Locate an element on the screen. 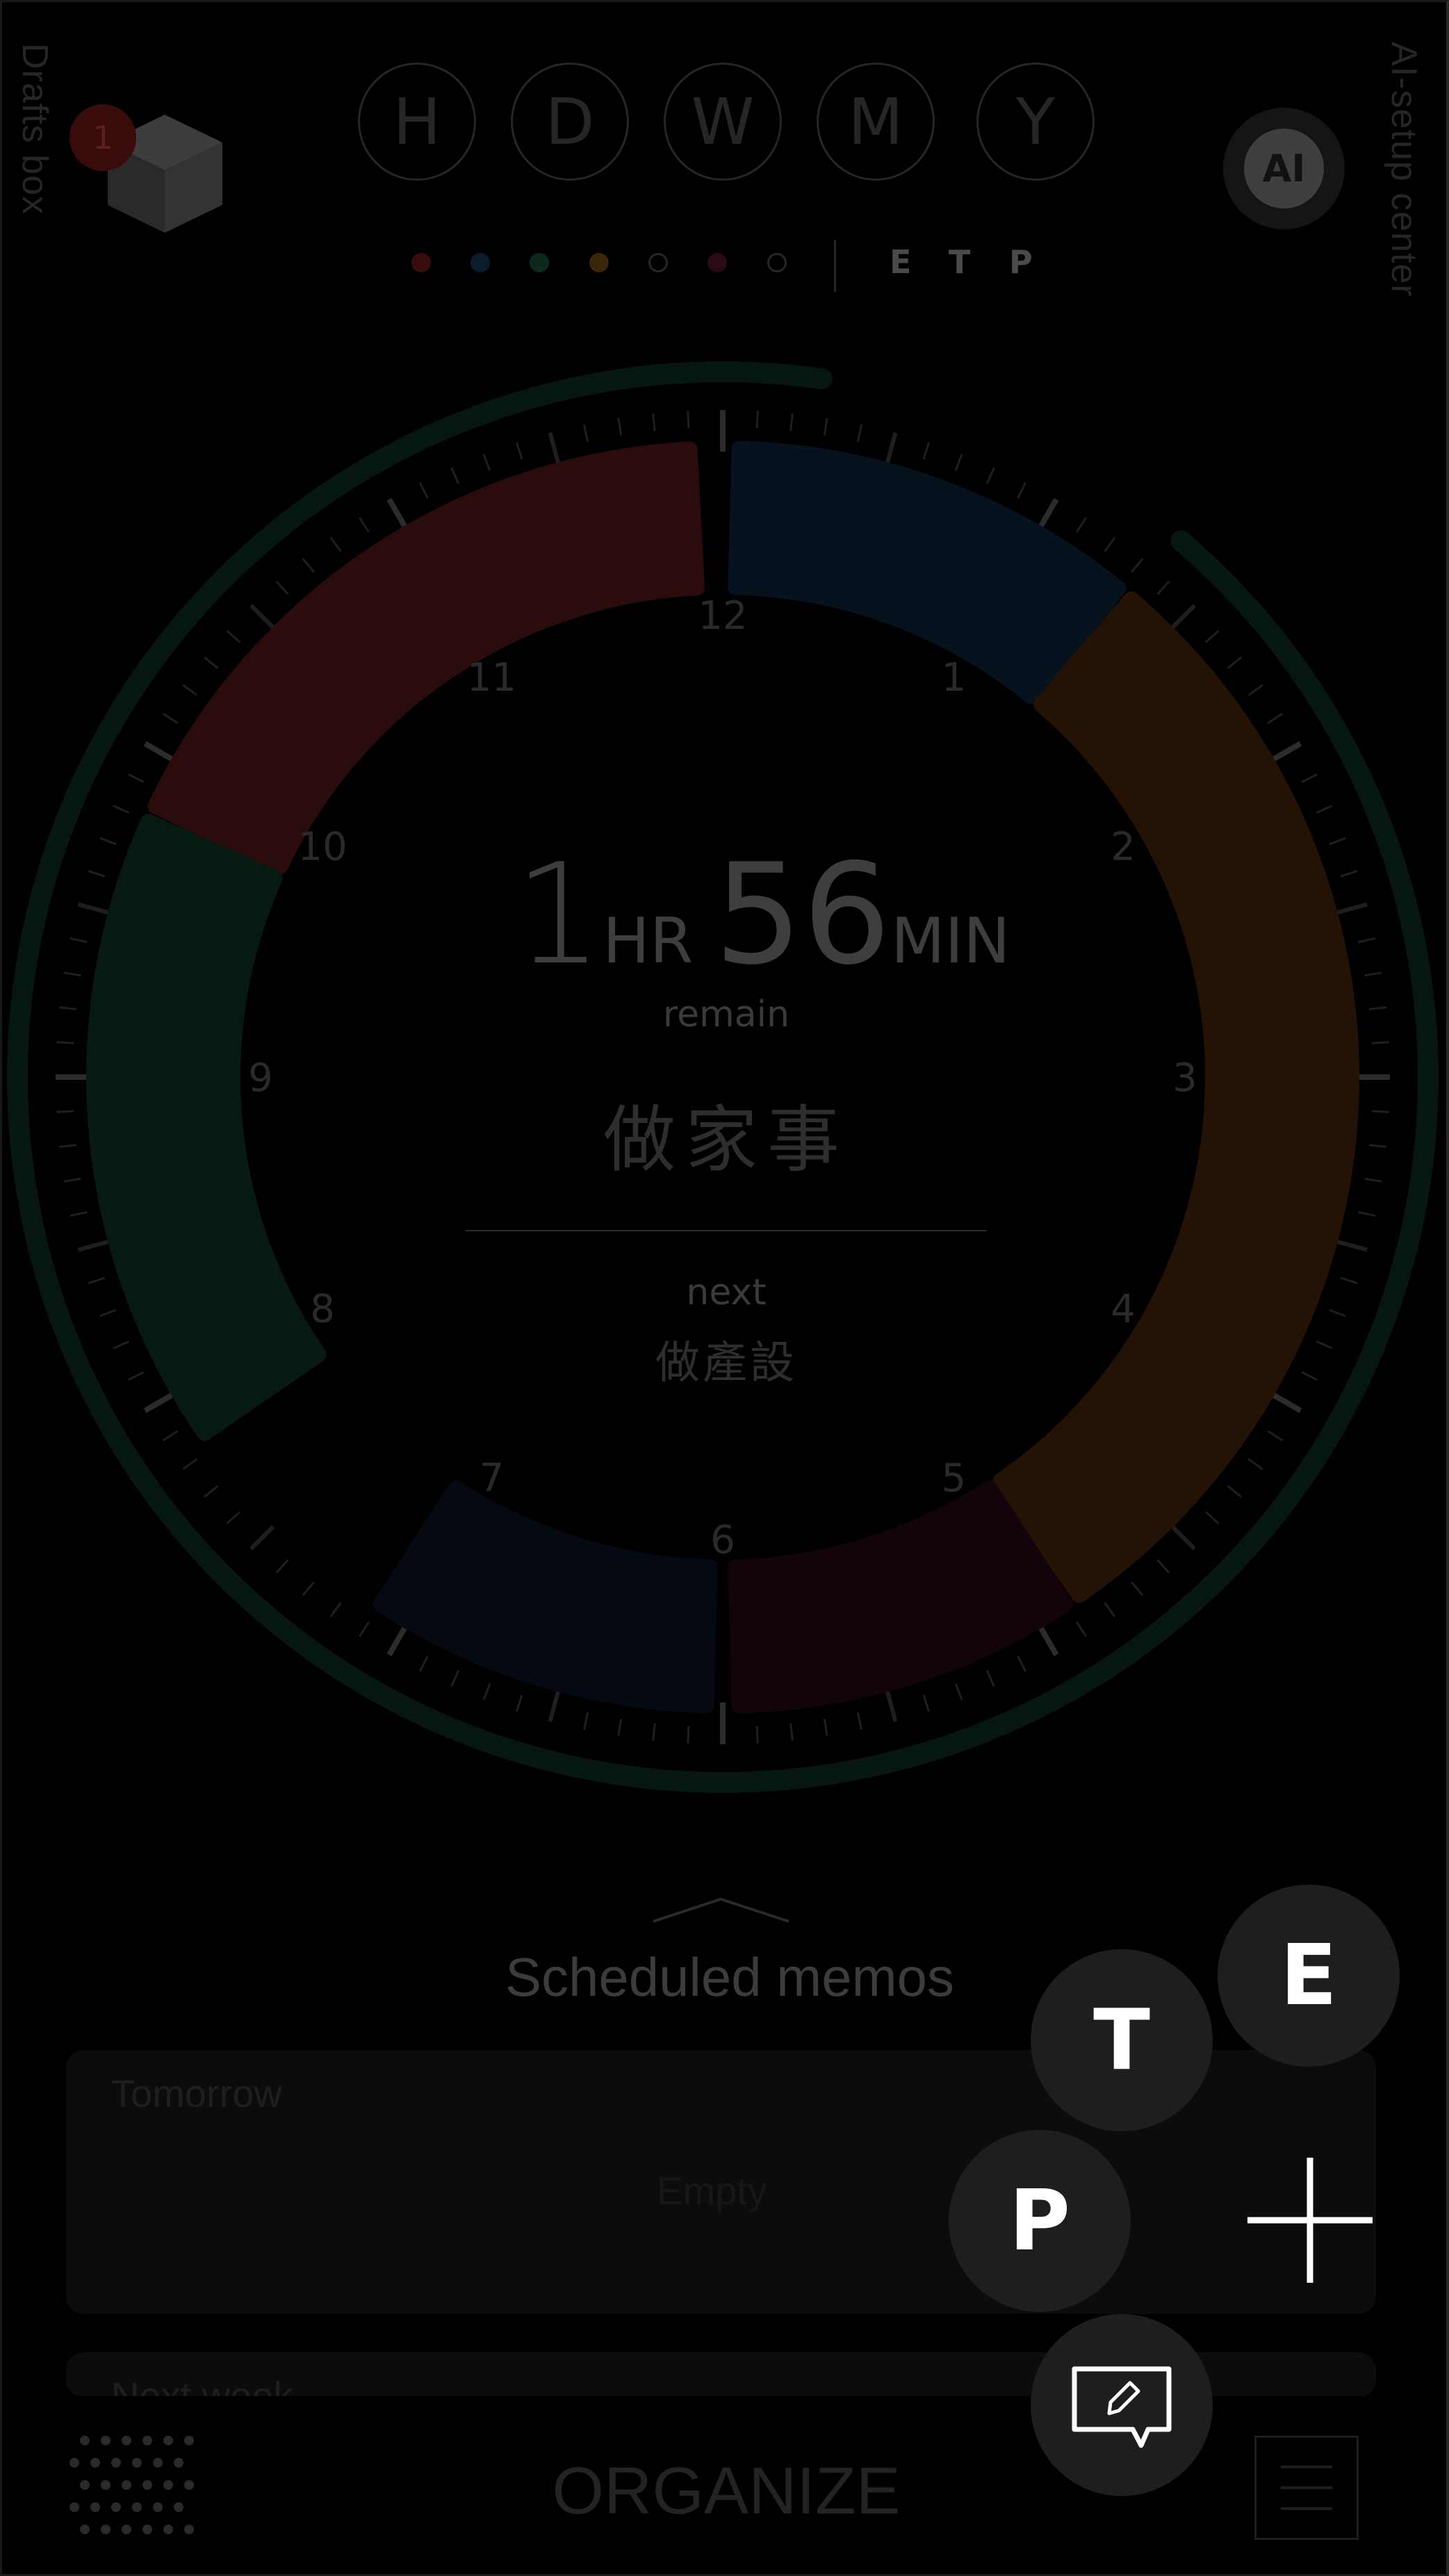  hamburger-icon is located at coordinates (1306, 2488).